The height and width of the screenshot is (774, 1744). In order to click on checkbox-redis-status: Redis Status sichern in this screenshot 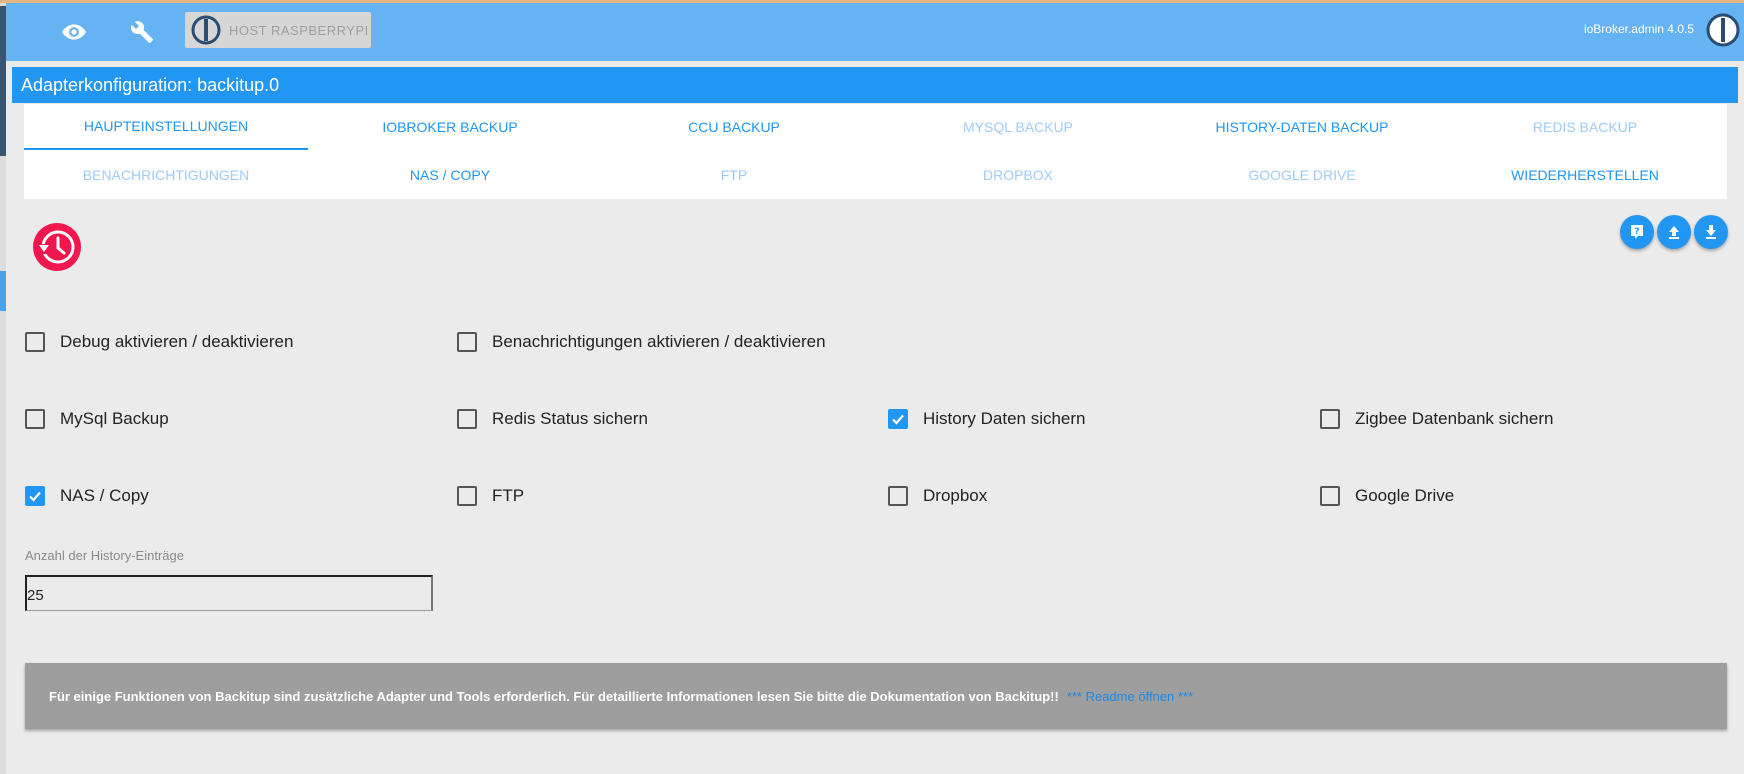, I will do `click(552, 419)`.